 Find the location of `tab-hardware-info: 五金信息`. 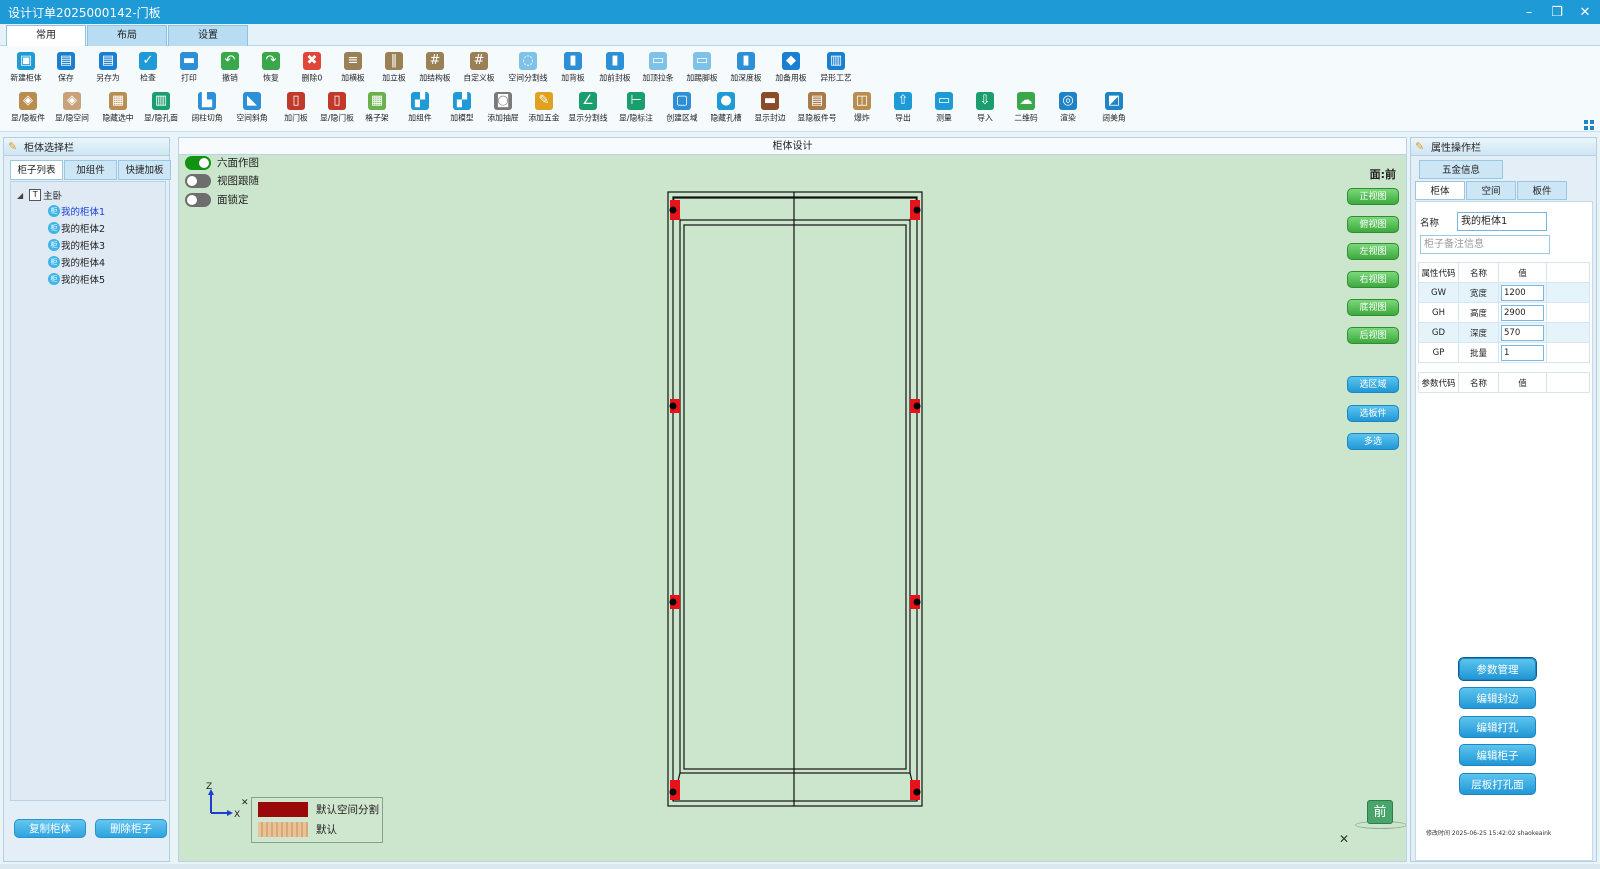

tab-hardware-info: 五金信息 is located at coordinates (1461, 169).